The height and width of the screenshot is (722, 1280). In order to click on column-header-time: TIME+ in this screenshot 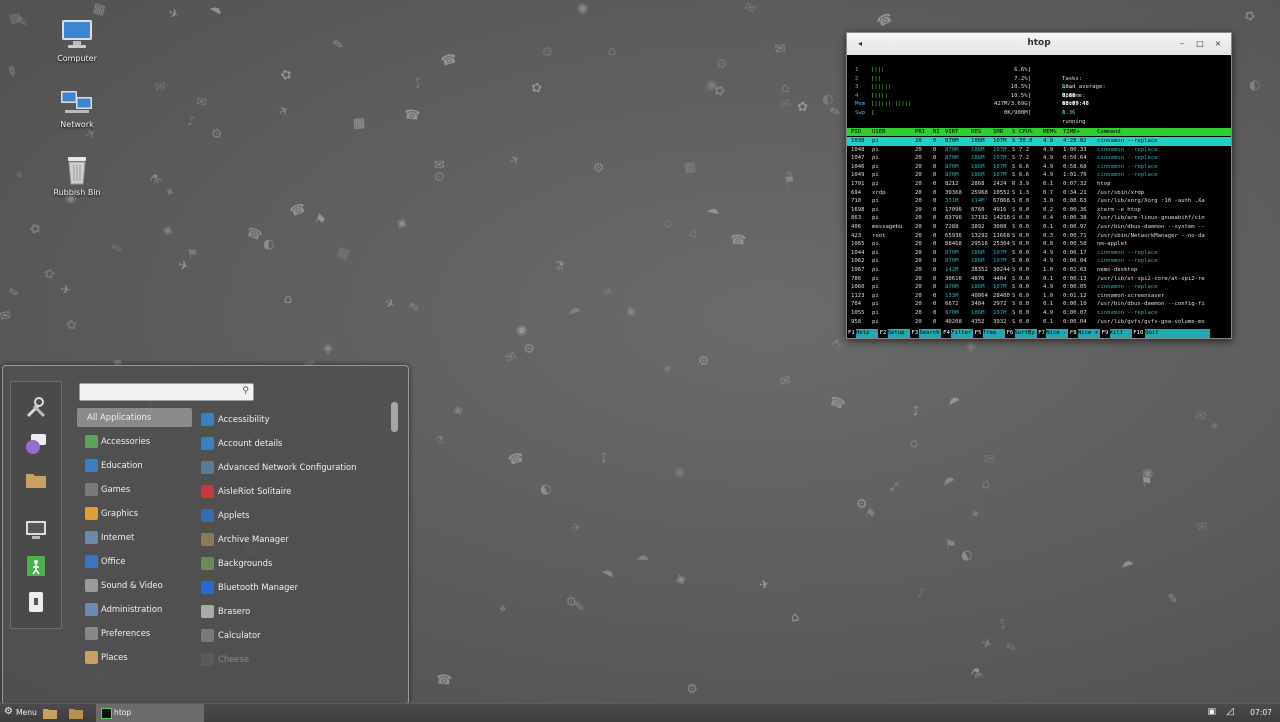, I will do `click(1071, 132)`.